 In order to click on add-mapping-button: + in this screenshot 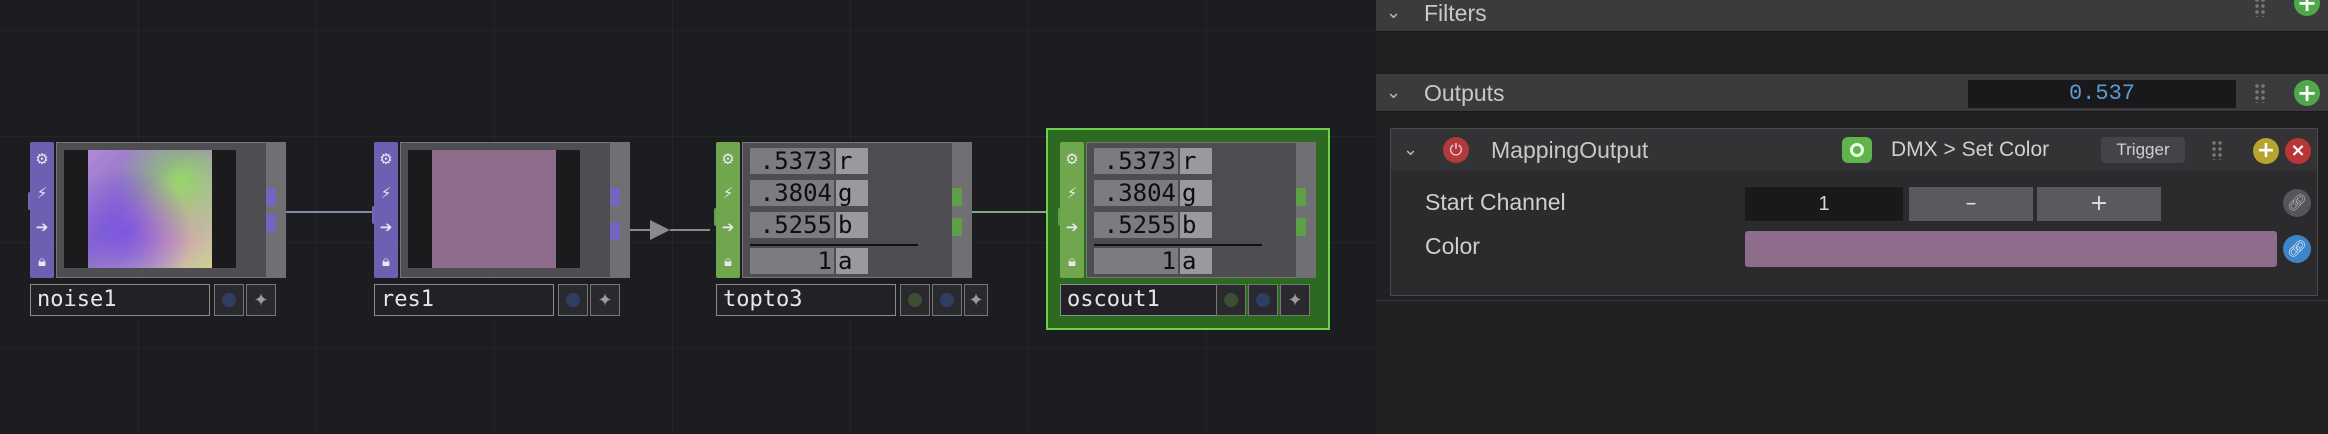, I will do `click(2266, 151)`.